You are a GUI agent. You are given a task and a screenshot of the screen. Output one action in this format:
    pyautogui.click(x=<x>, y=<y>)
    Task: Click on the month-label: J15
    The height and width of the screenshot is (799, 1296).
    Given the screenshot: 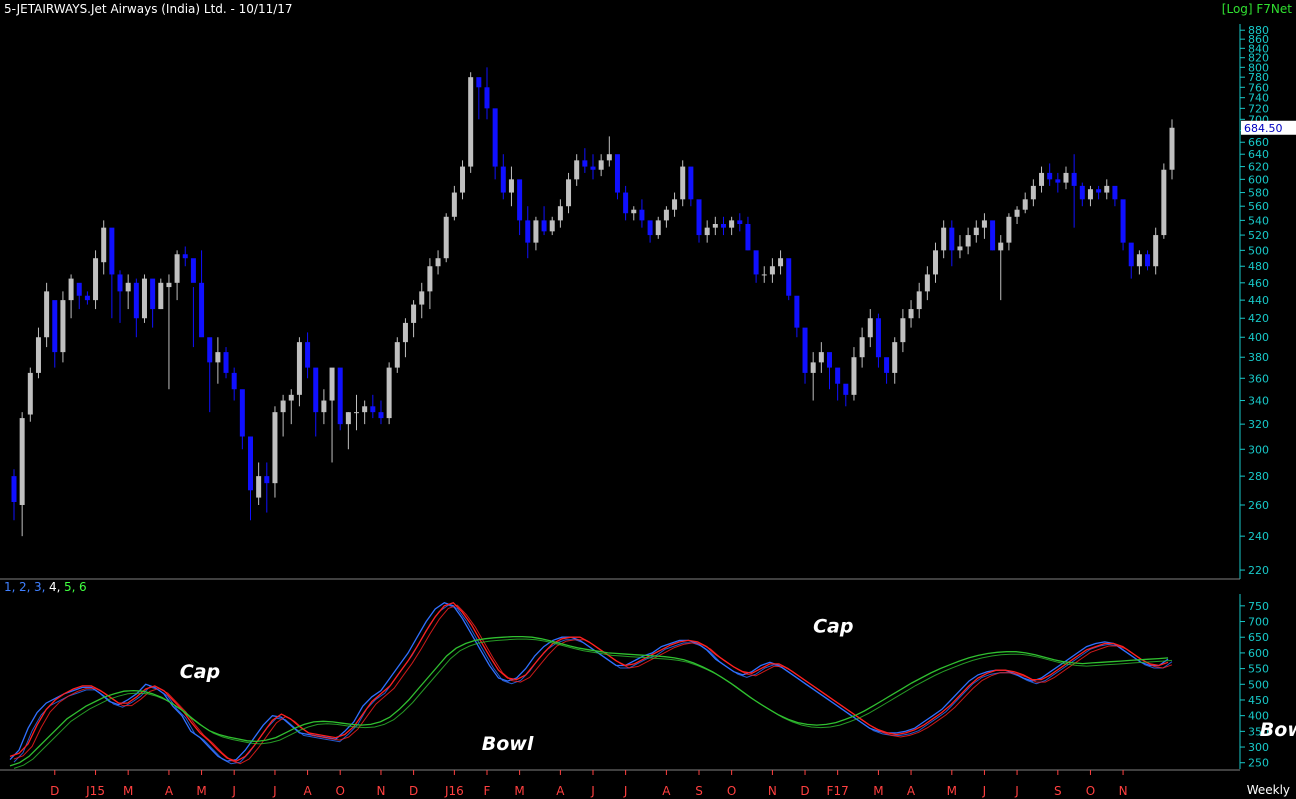 What is the action you would take?
    pyautogui.click(x=95, y=791)
    